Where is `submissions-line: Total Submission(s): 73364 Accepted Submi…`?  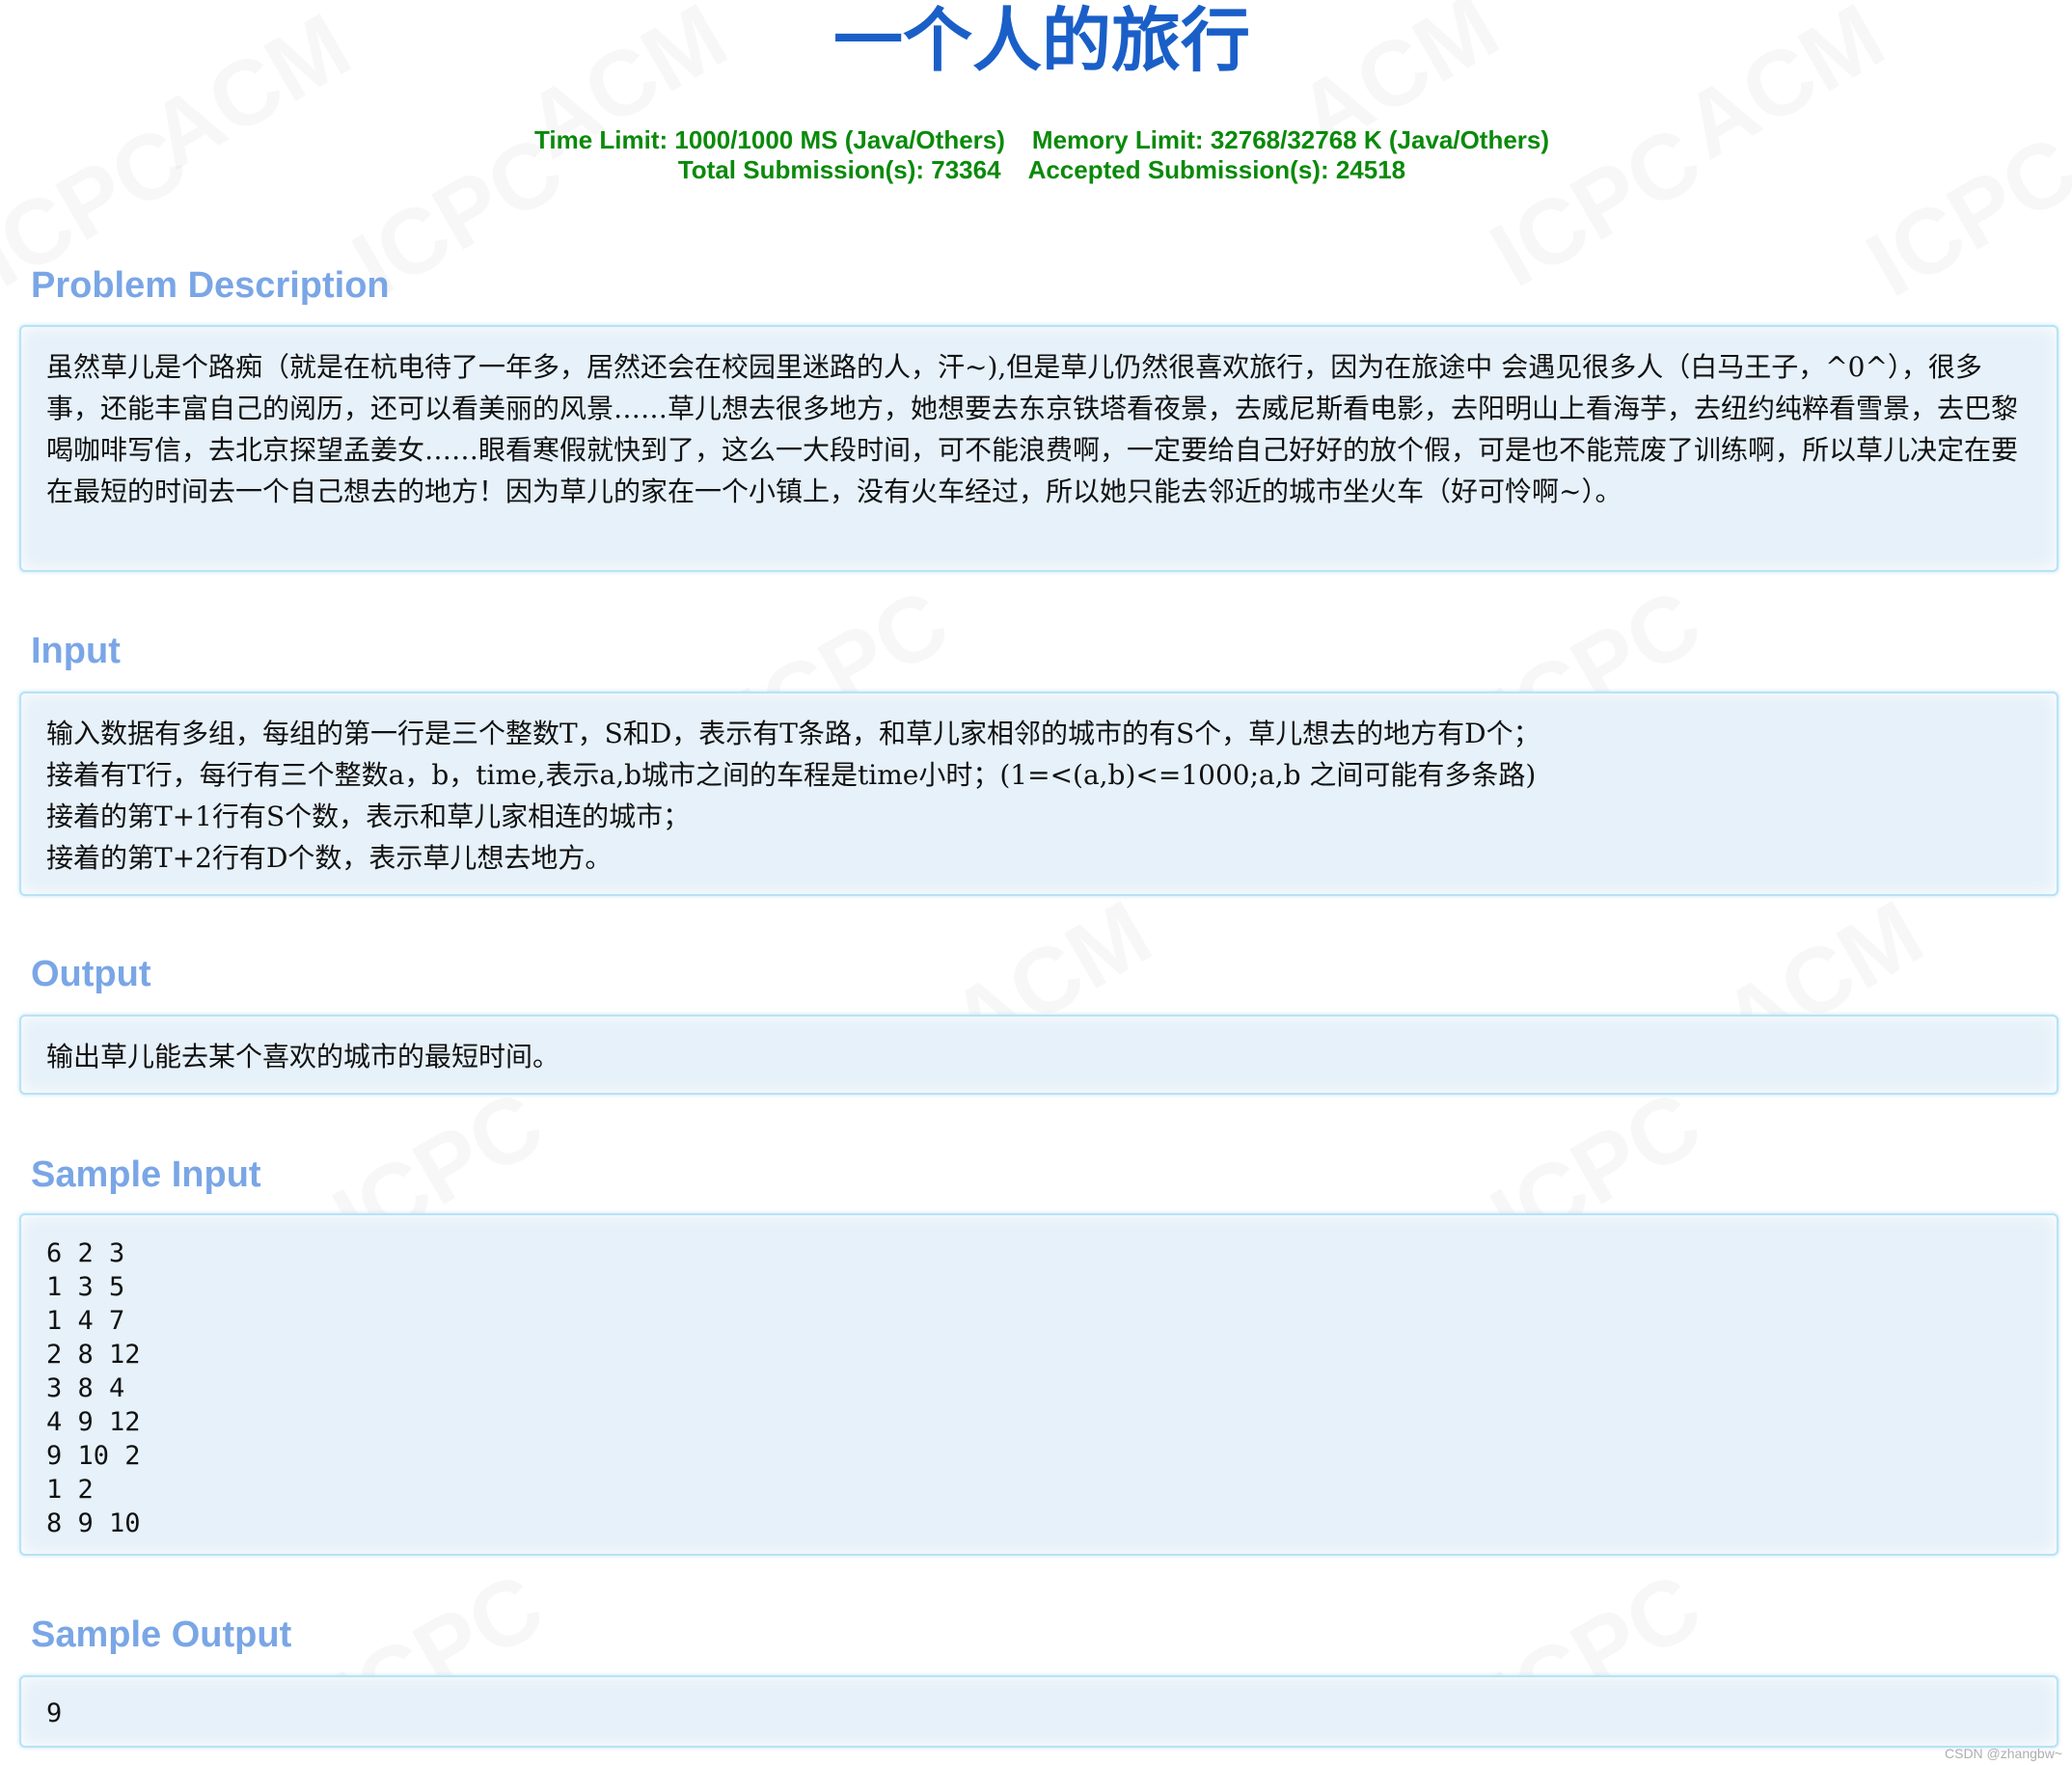
submissions-line: Total Submission(s): 73364 Accepted Submi… is located at coordinates (1036, 170).